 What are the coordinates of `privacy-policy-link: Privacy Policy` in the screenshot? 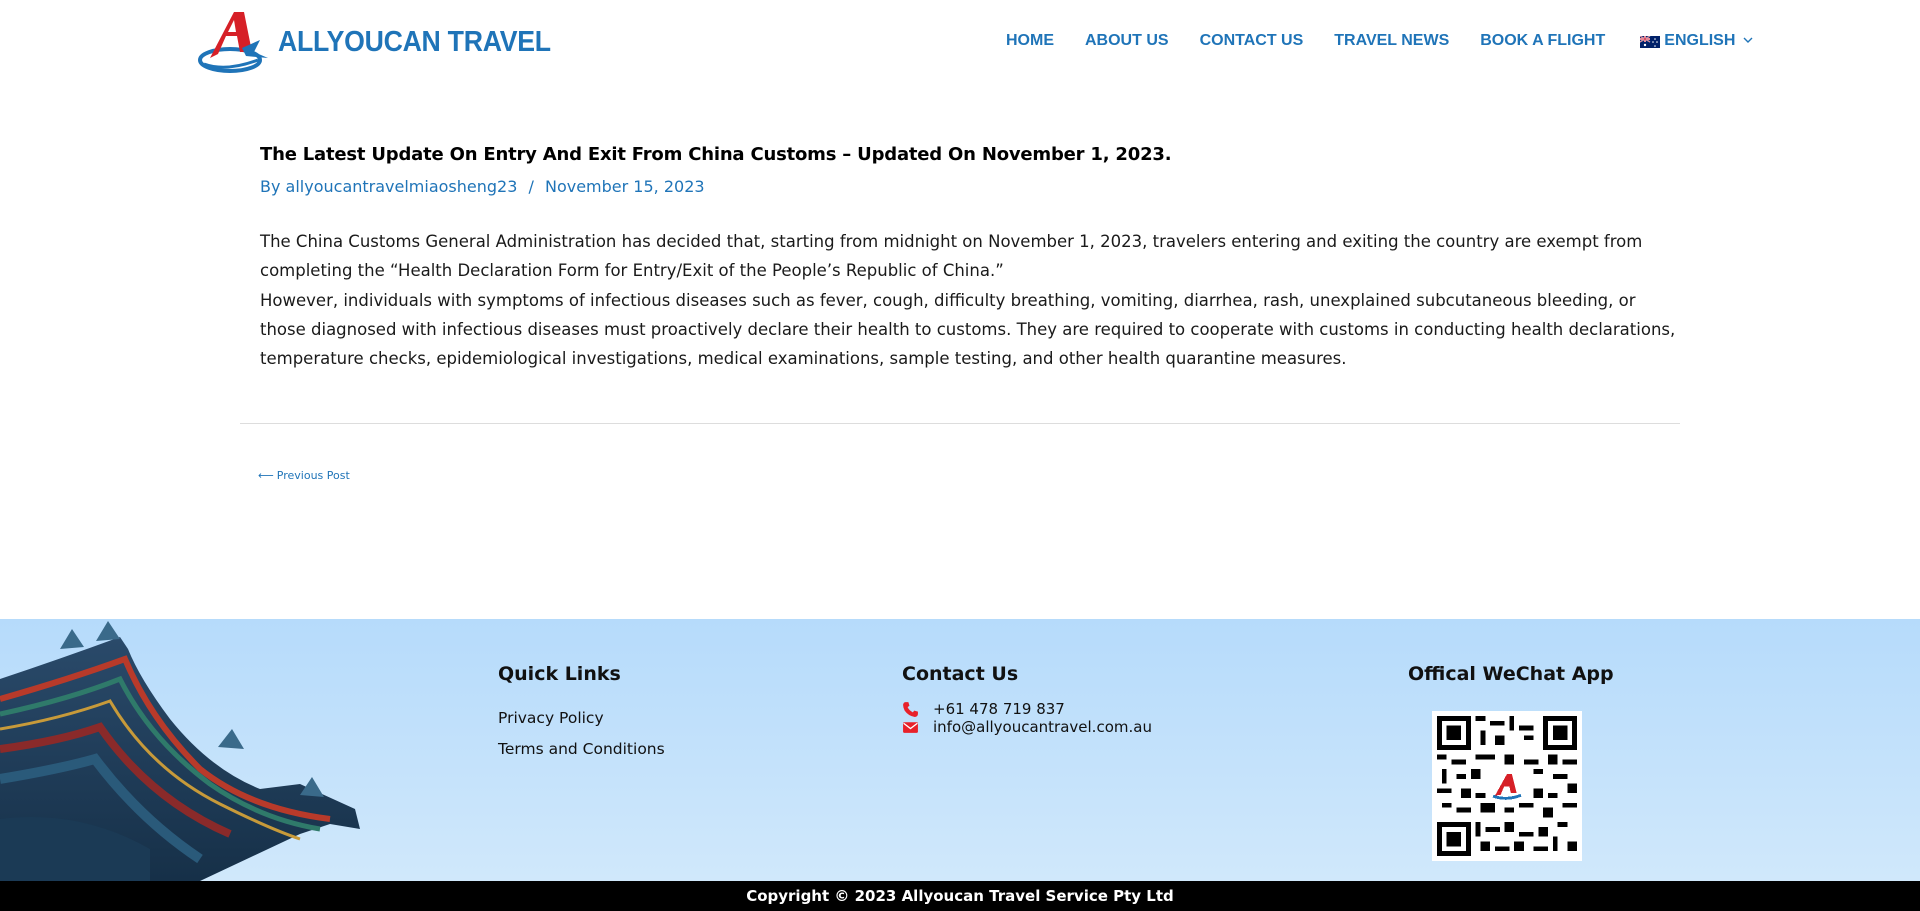 It's located at (581, 718).